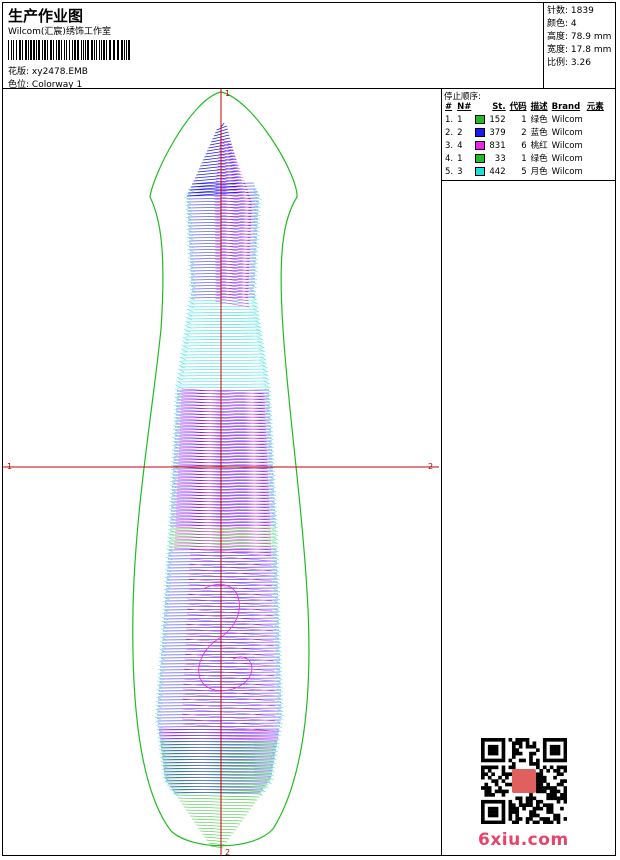 Image resolution: width=620 pixels, height=860 pixels. What do you see at coordinates (566, 107) in the screenshot?
I see `col-header: Brand` at bounding box center [566, 107].